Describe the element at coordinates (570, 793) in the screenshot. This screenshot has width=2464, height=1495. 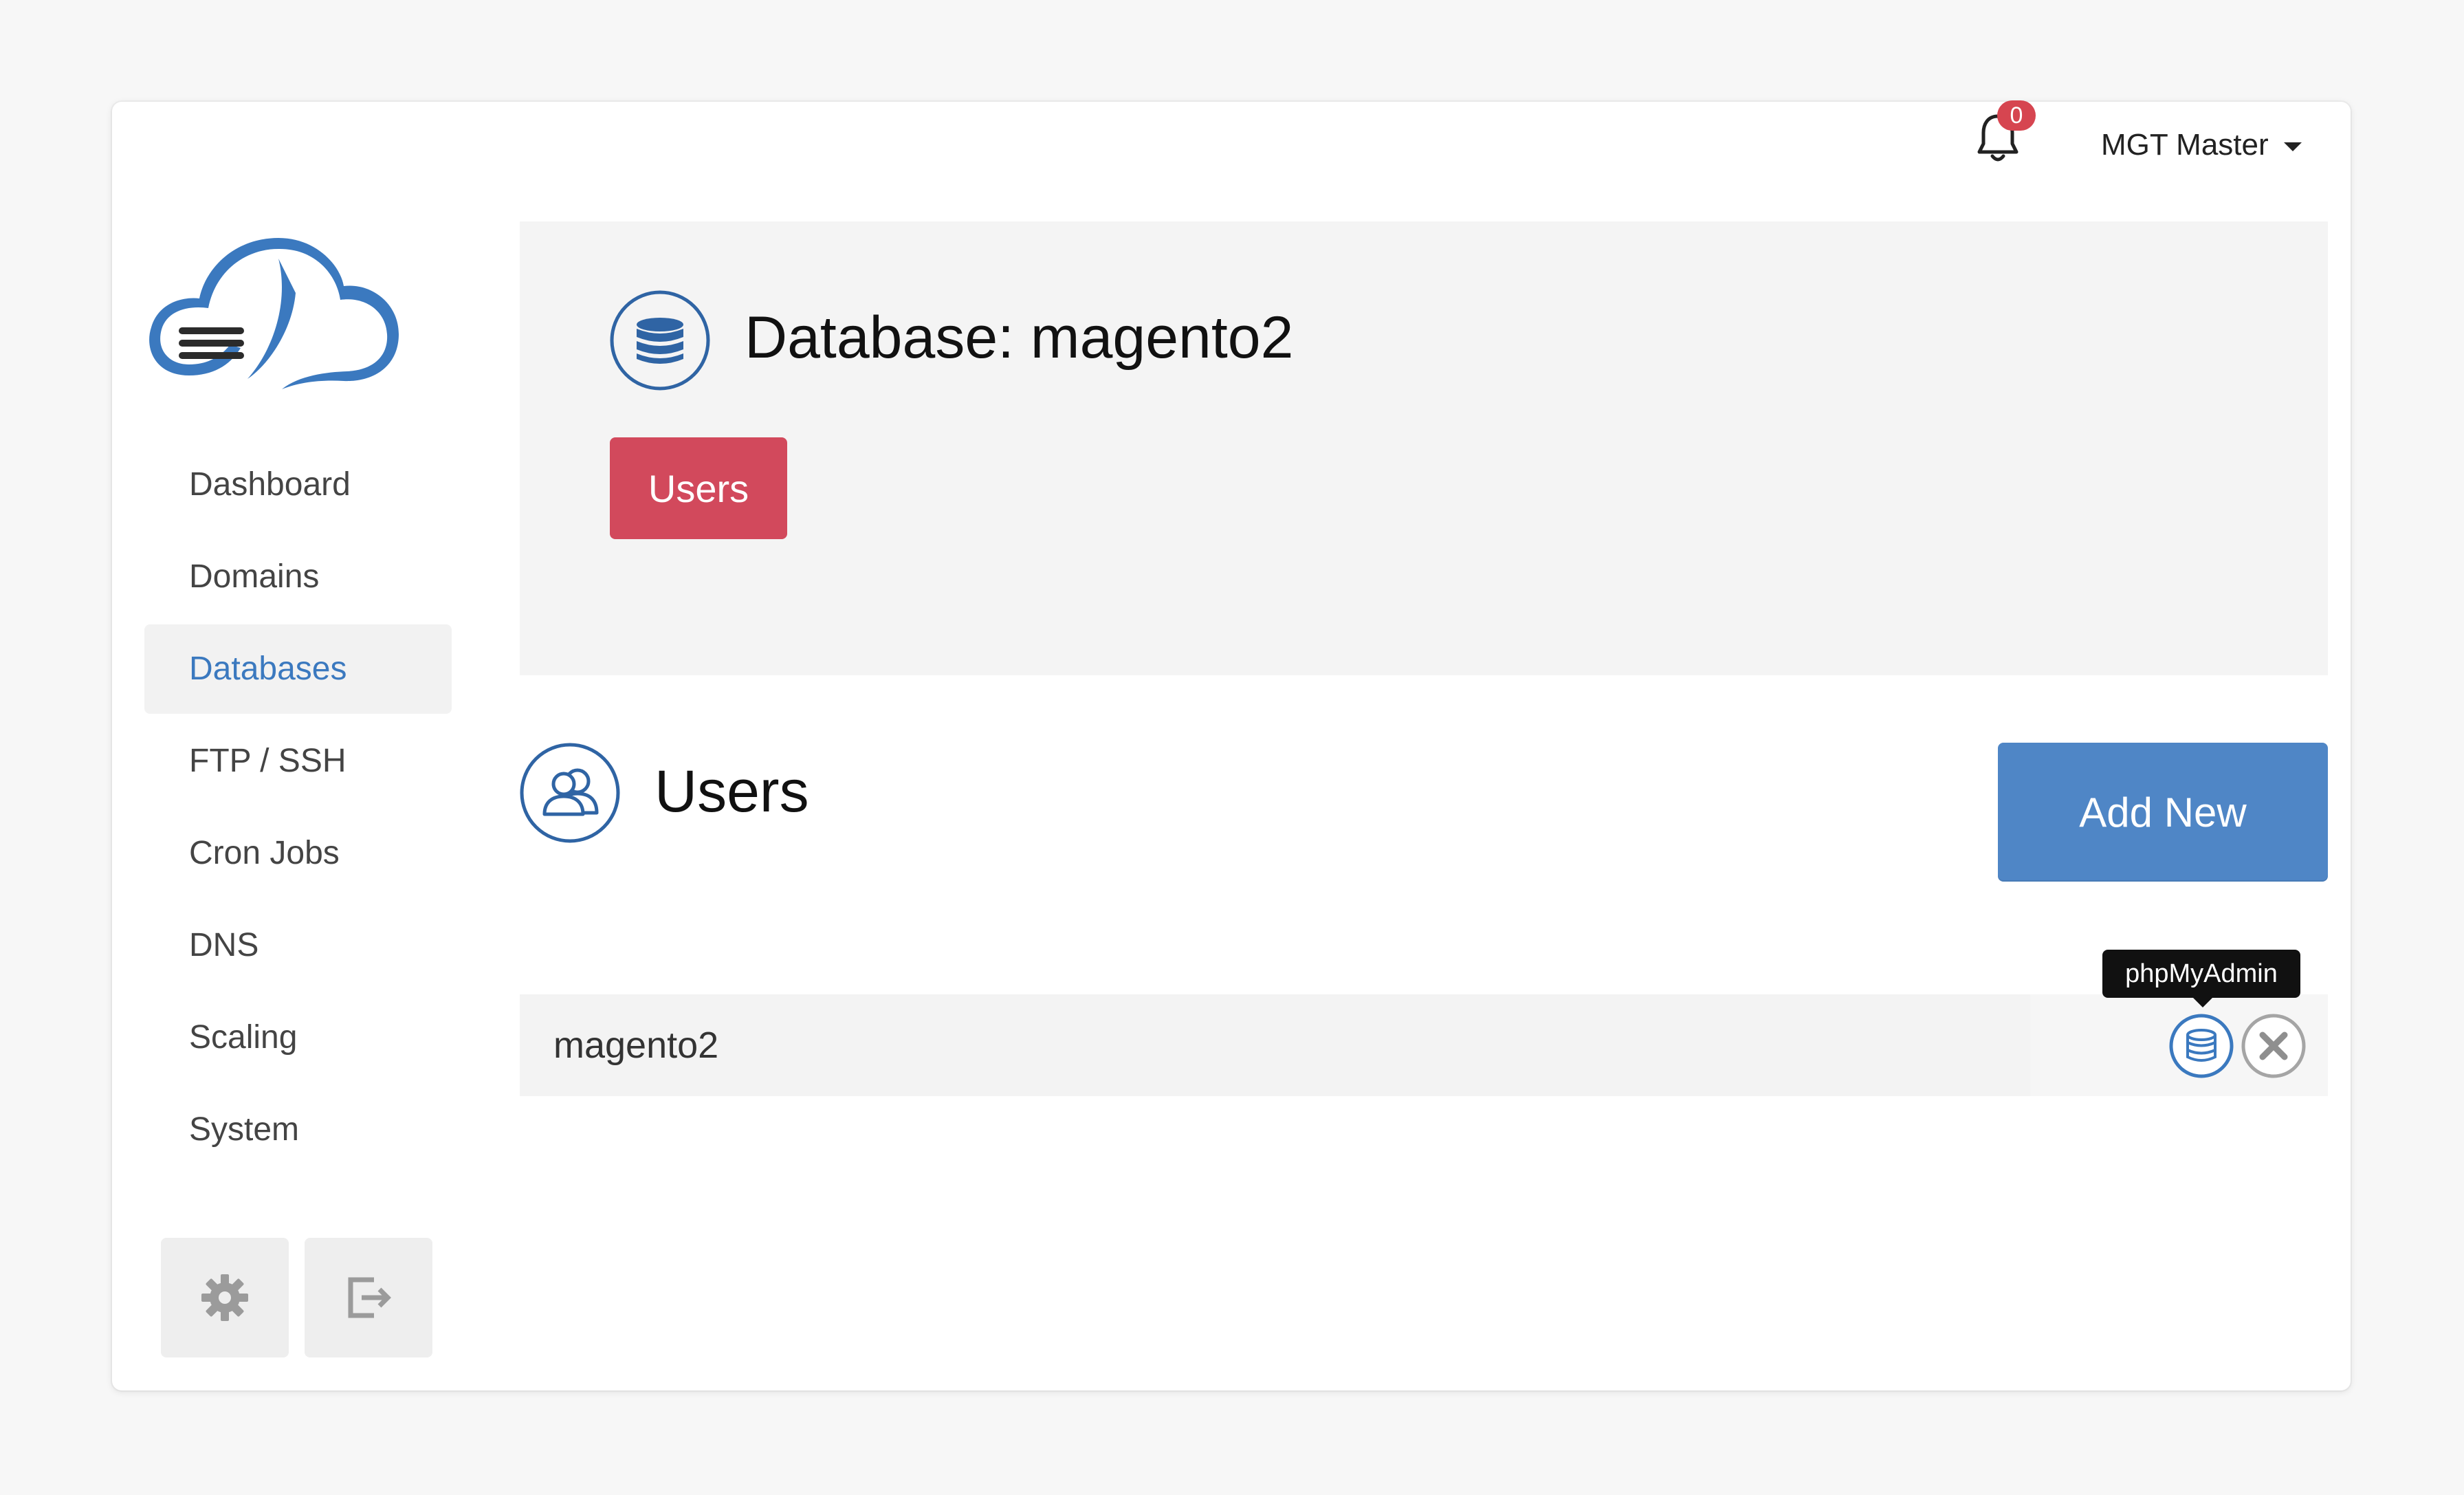
I see `users-icon` at that location.